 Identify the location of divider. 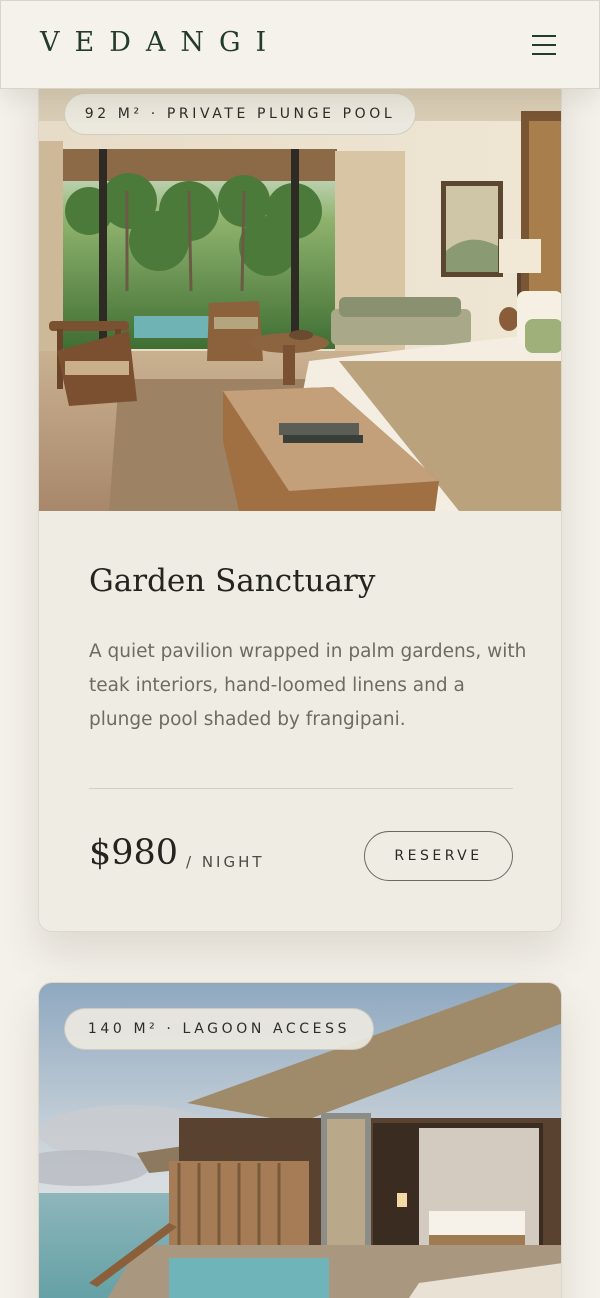
(301, 788).